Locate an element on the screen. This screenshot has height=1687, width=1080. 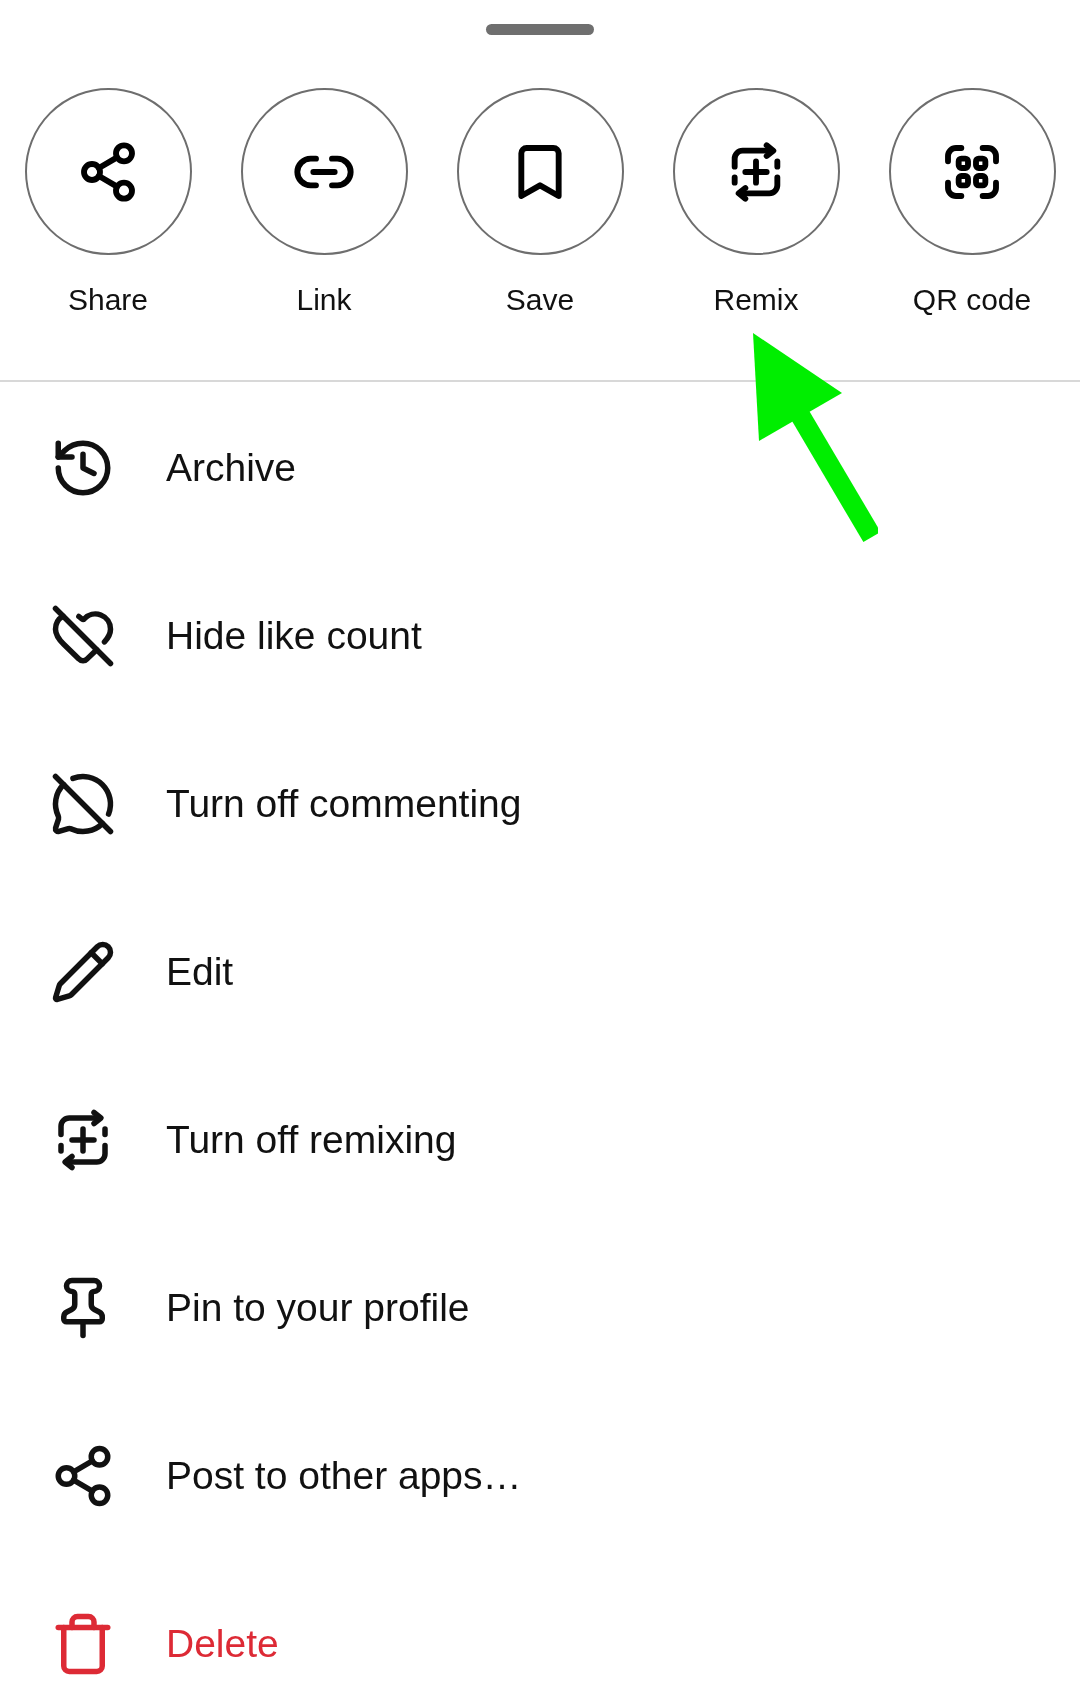
menu-item: Pin to your profile is located at coordinates (540, 1308).